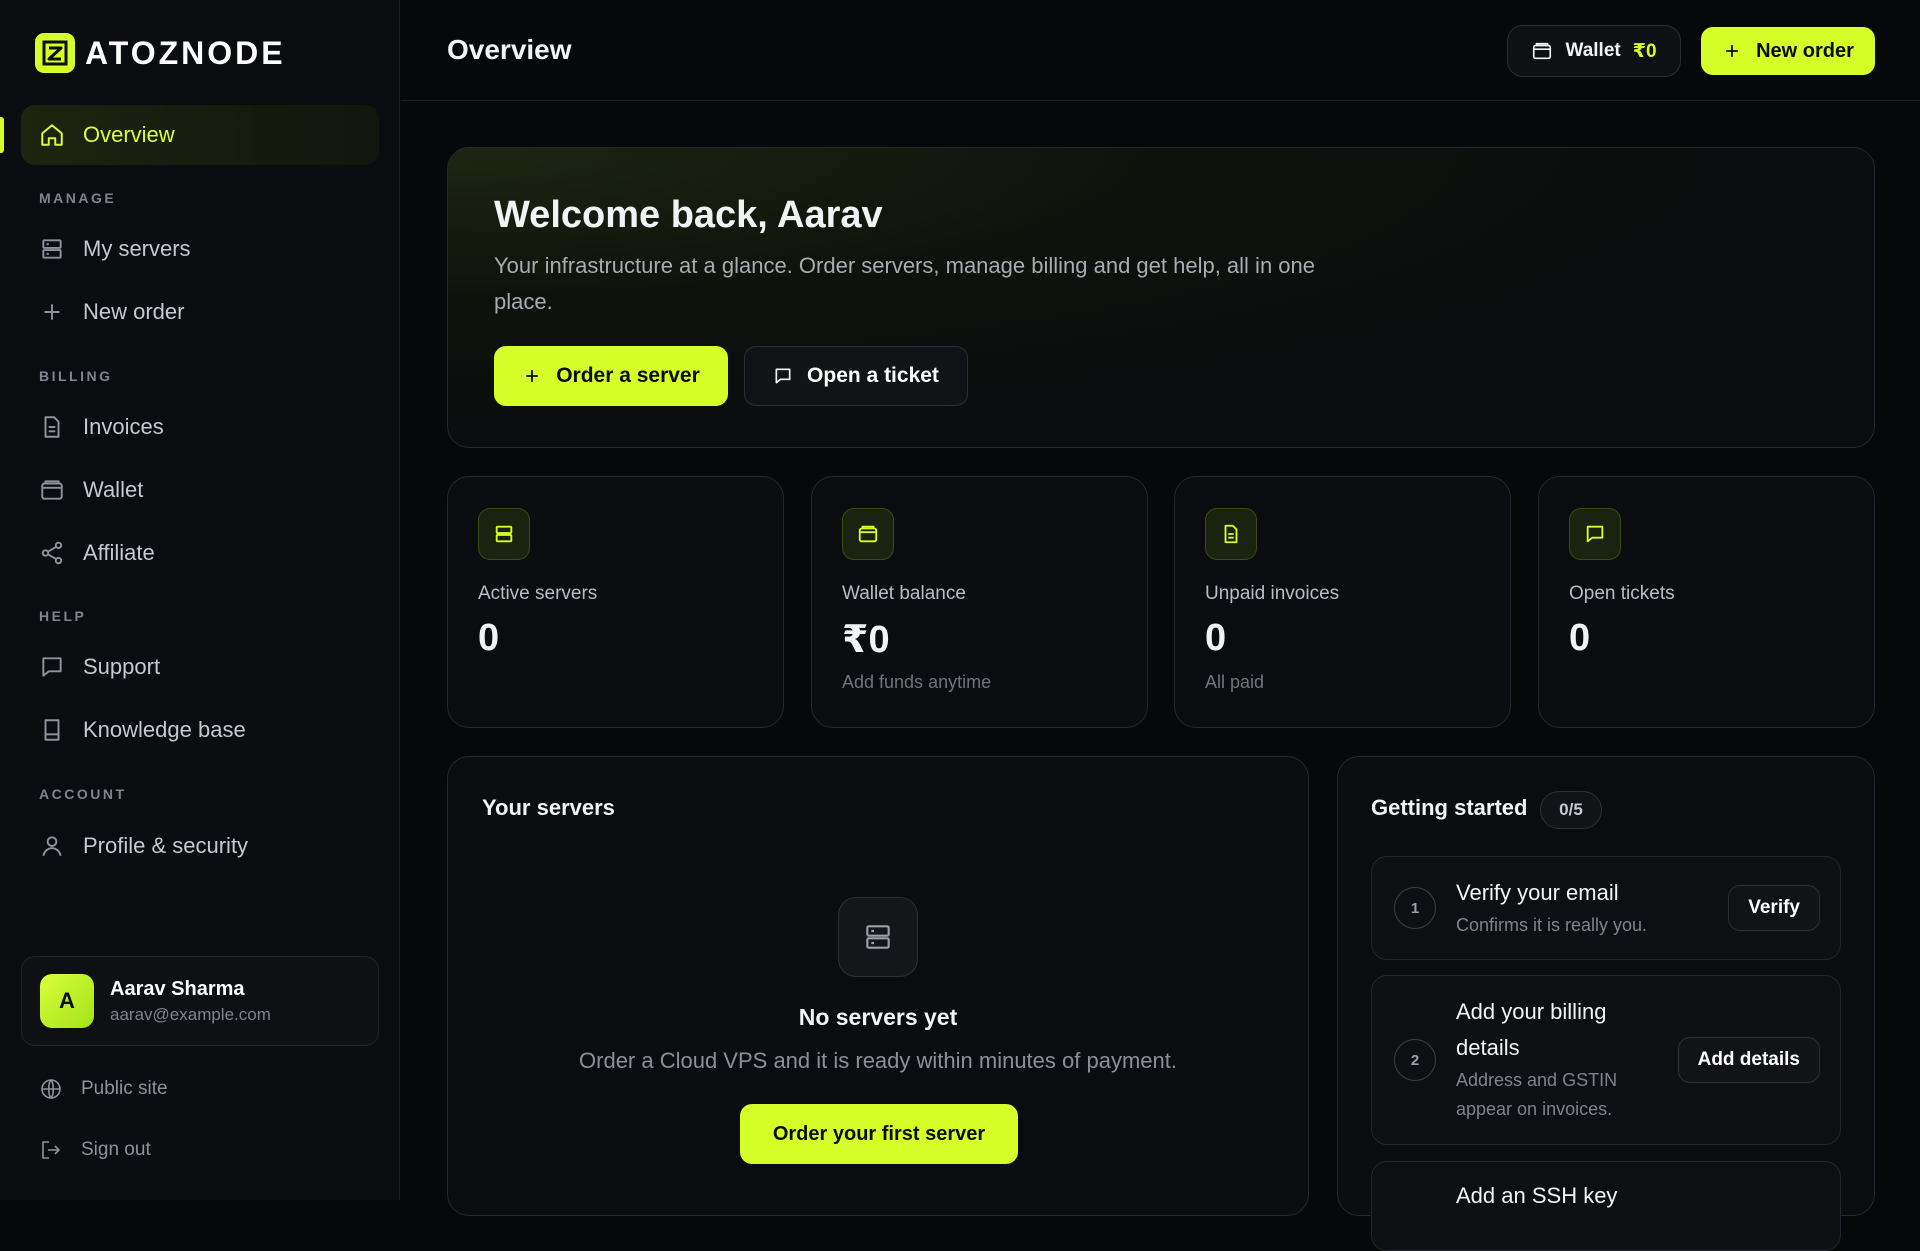 The image size is (1920, 1251). What do you see at coordinates (1160, 50) in the screenshot?
I see `topbar: Overview Wallet ₹0 New order` at bounding box center [1160, 50].